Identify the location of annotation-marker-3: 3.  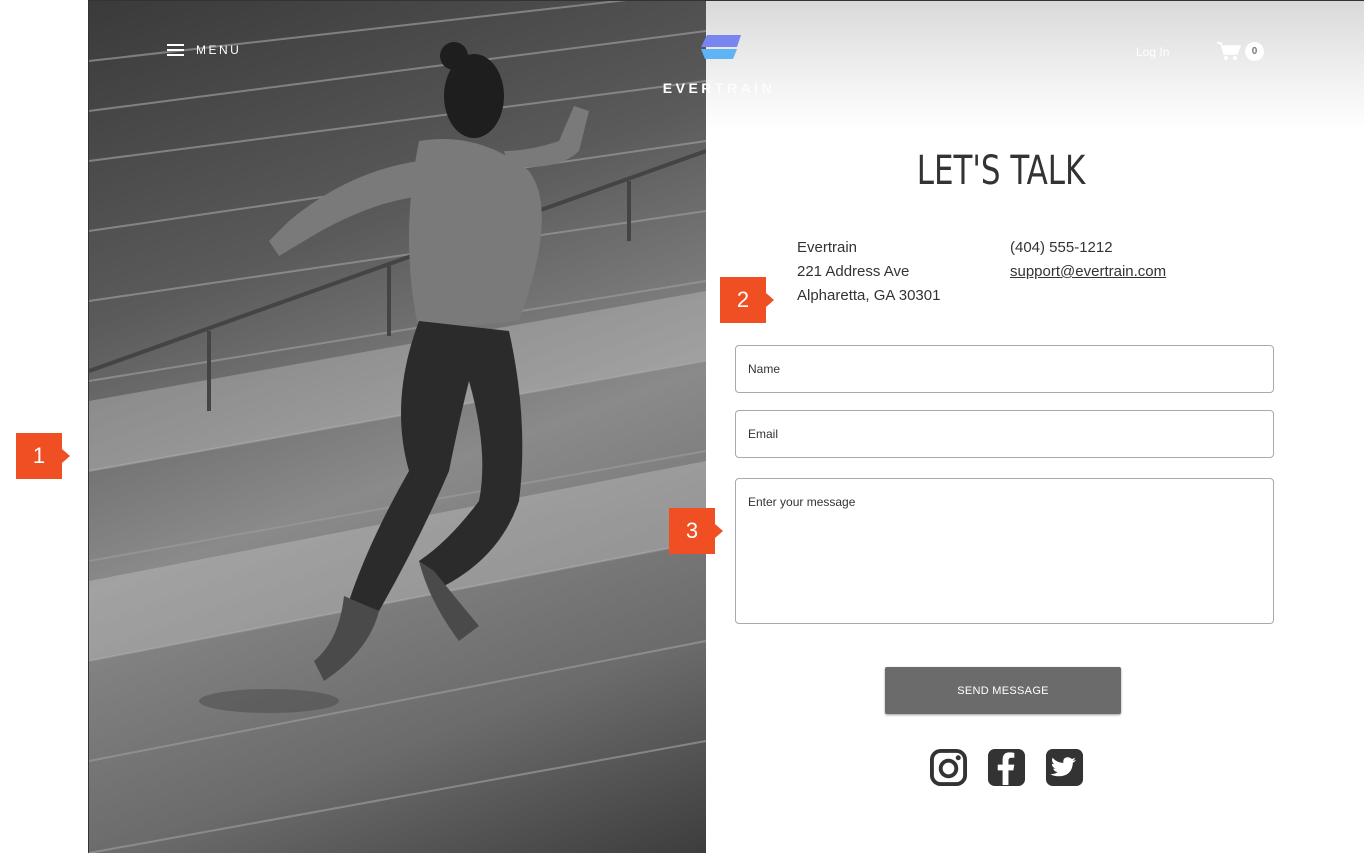
(696, 531).